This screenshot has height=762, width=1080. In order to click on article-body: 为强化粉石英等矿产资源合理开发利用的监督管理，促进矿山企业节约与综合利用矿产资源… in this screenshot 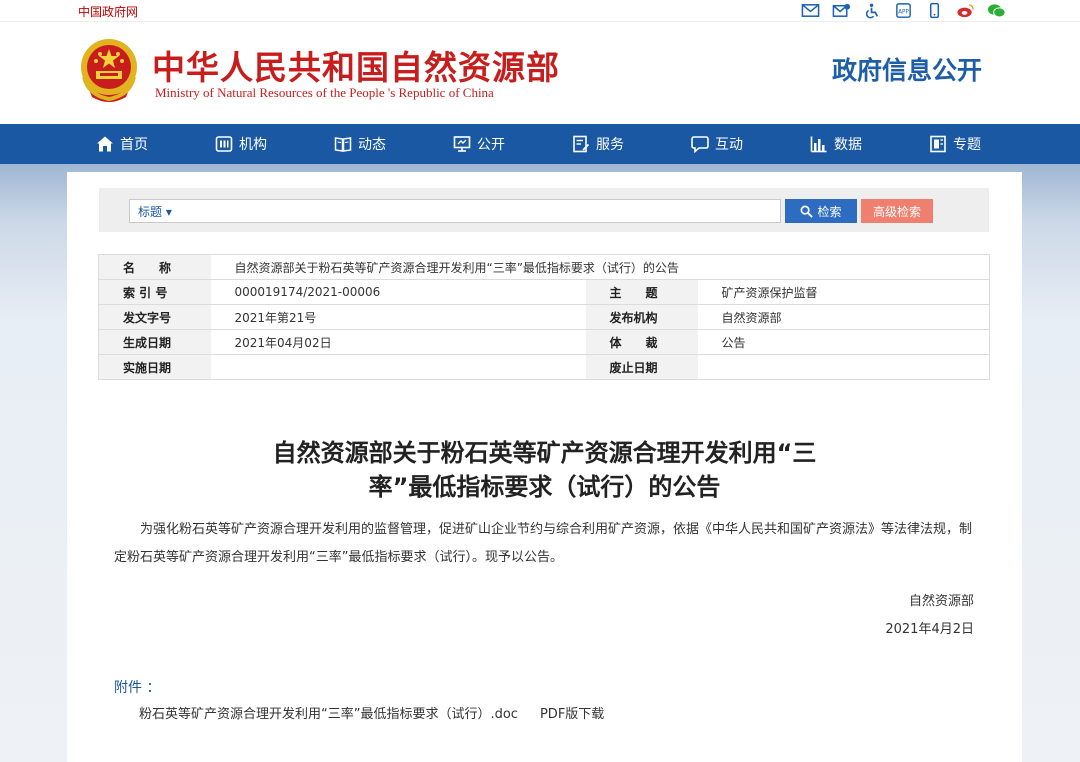, I will do `click(543, 543)`.